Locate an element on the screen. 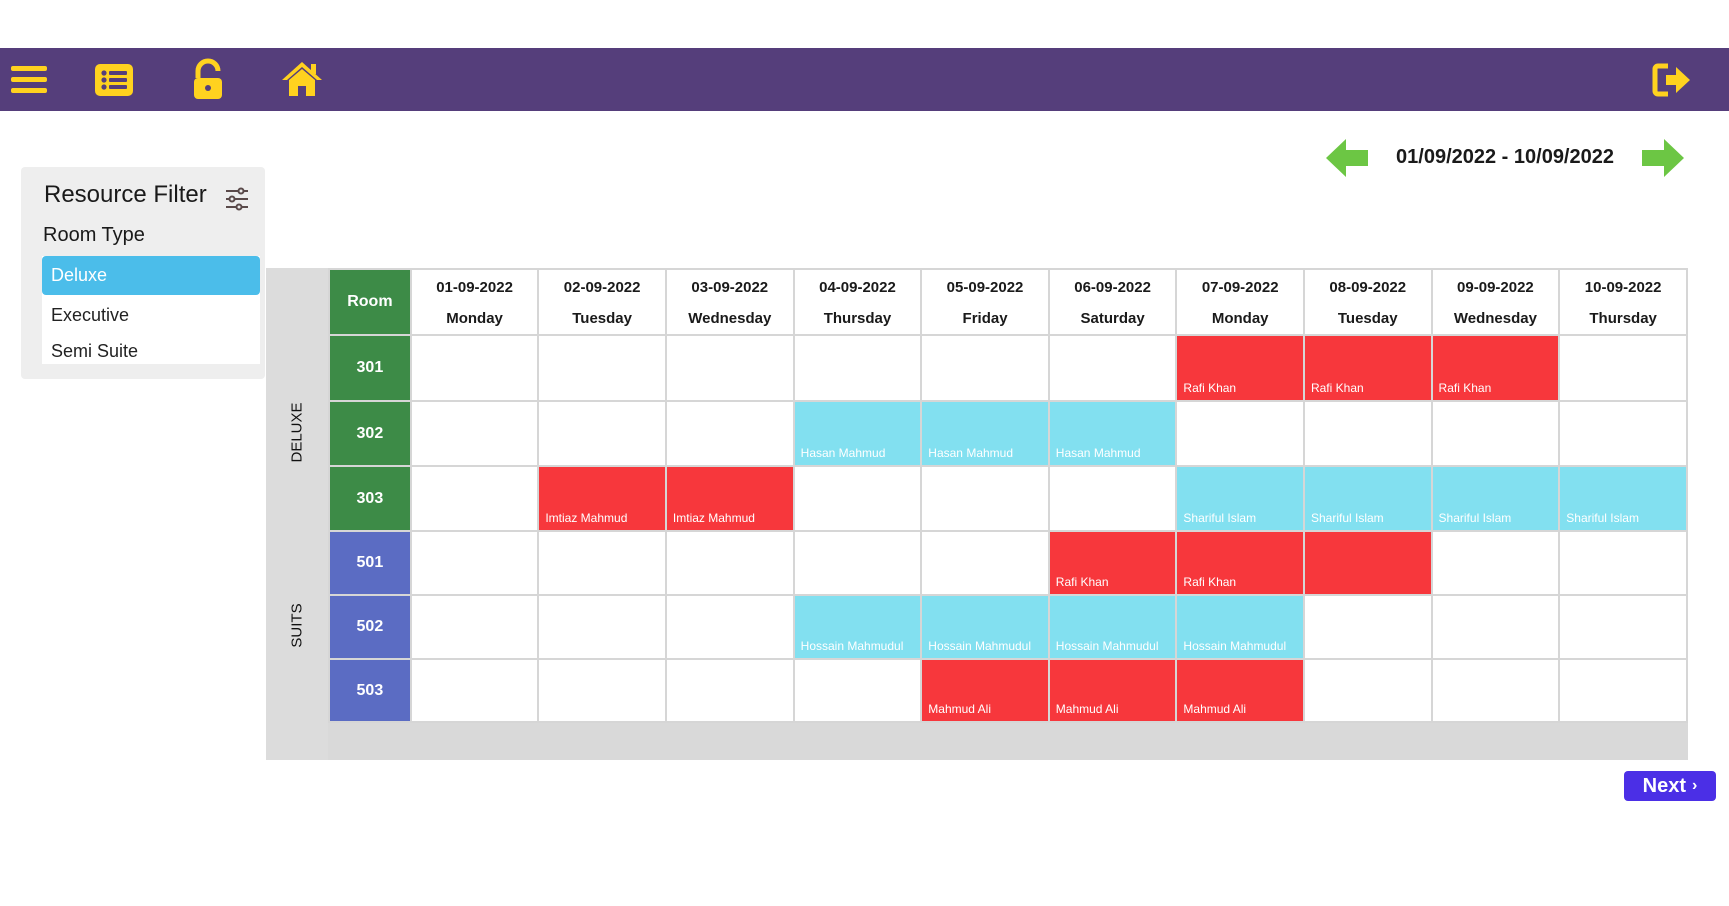 This screenshot has height=906, width=1729. chevron-right-icon: › is located at coordinates (1695, 785).